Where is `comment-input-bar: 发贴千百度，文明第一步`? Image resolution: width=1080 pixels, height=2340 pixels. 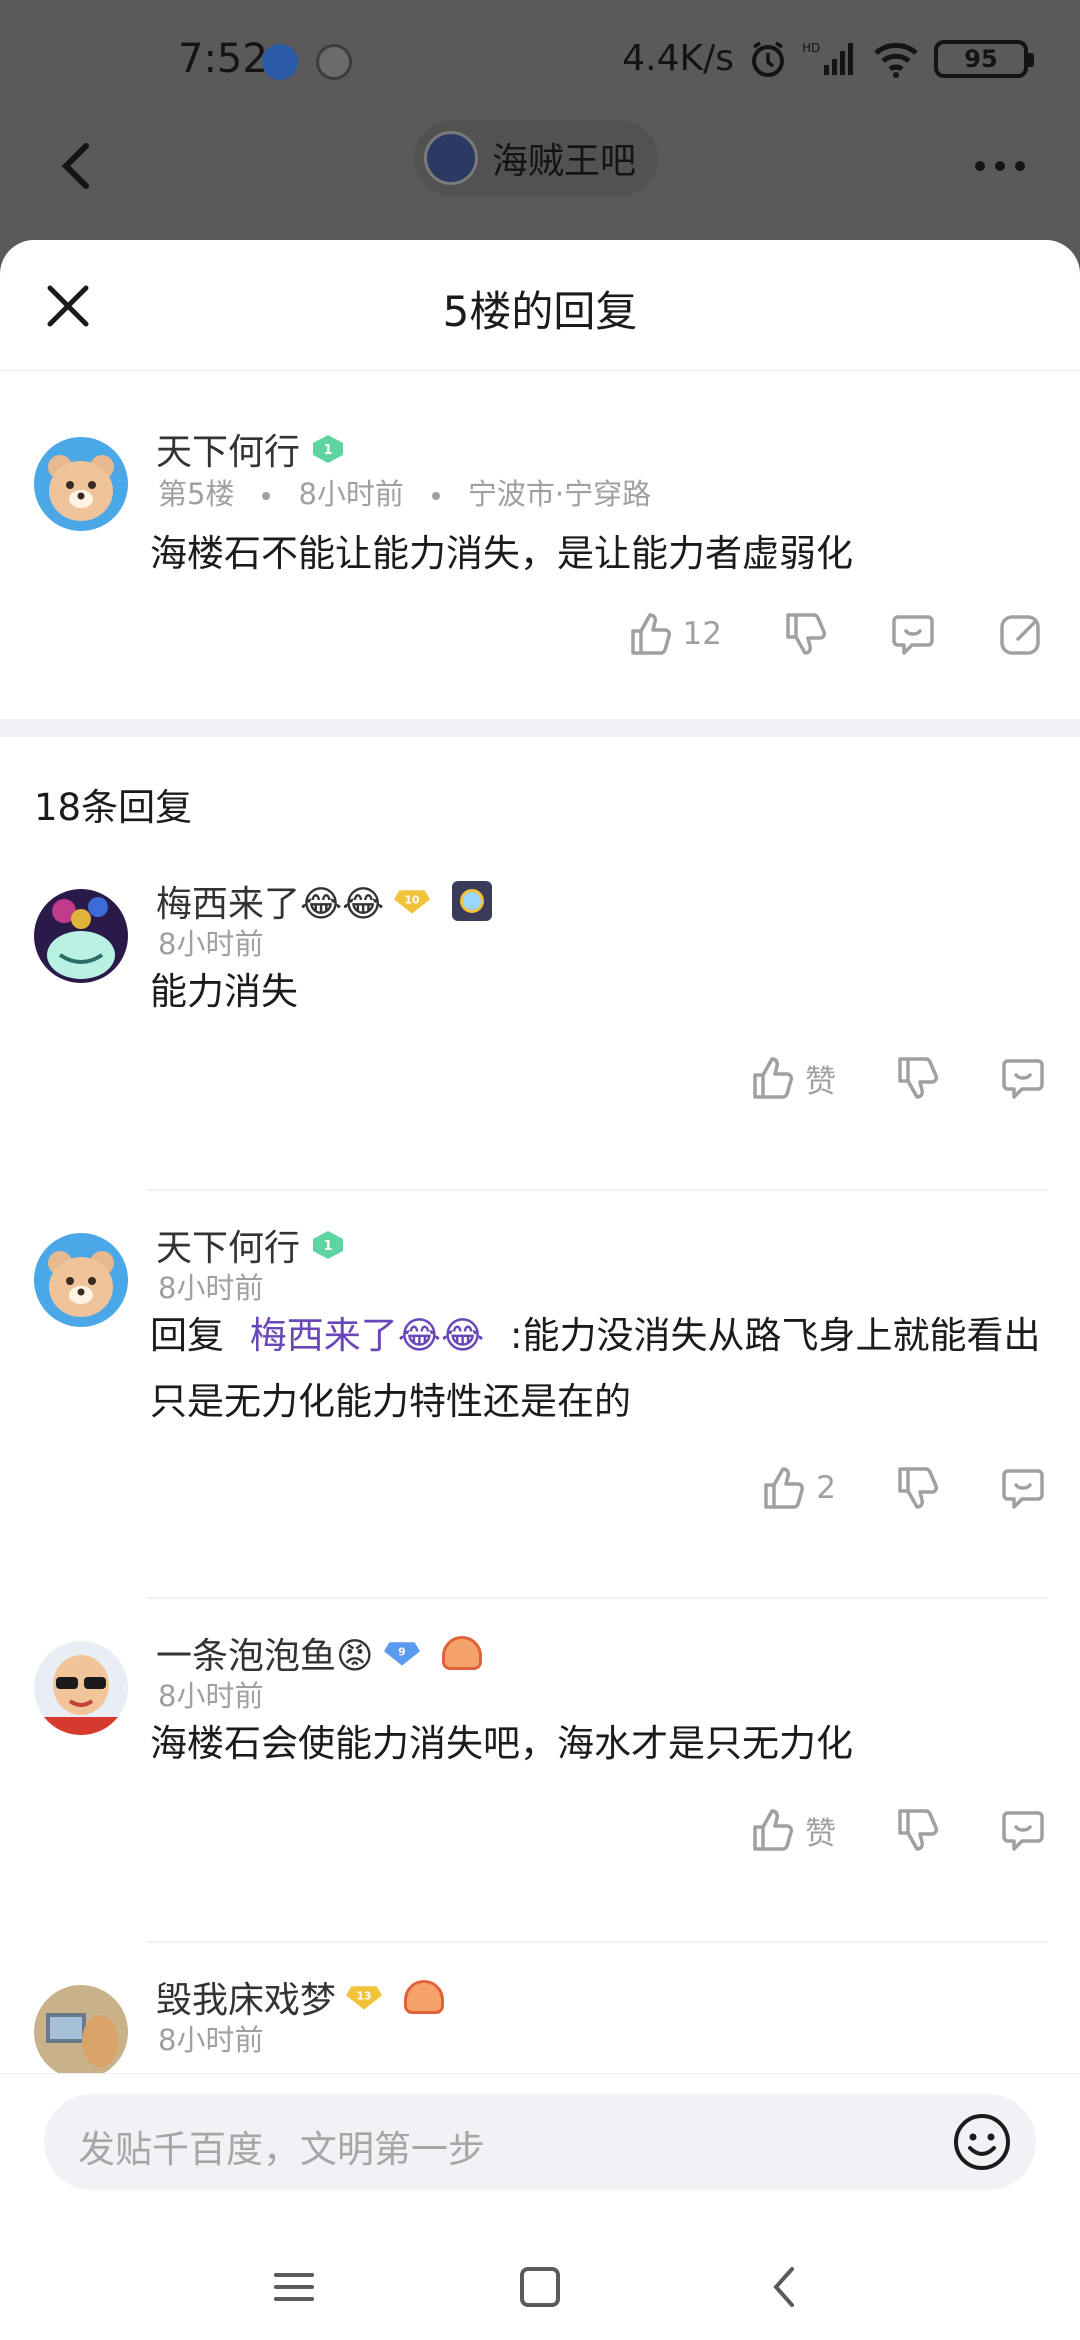
comment-input-bar: 发贴千百度，文明第一步 is located at coordinates (540, 2145).